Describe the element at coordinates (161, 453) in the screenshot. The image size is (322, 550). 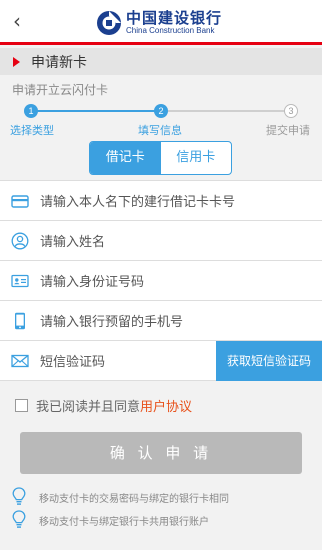
I see `confirm-apply-button: 确 认 申 请` at that location.